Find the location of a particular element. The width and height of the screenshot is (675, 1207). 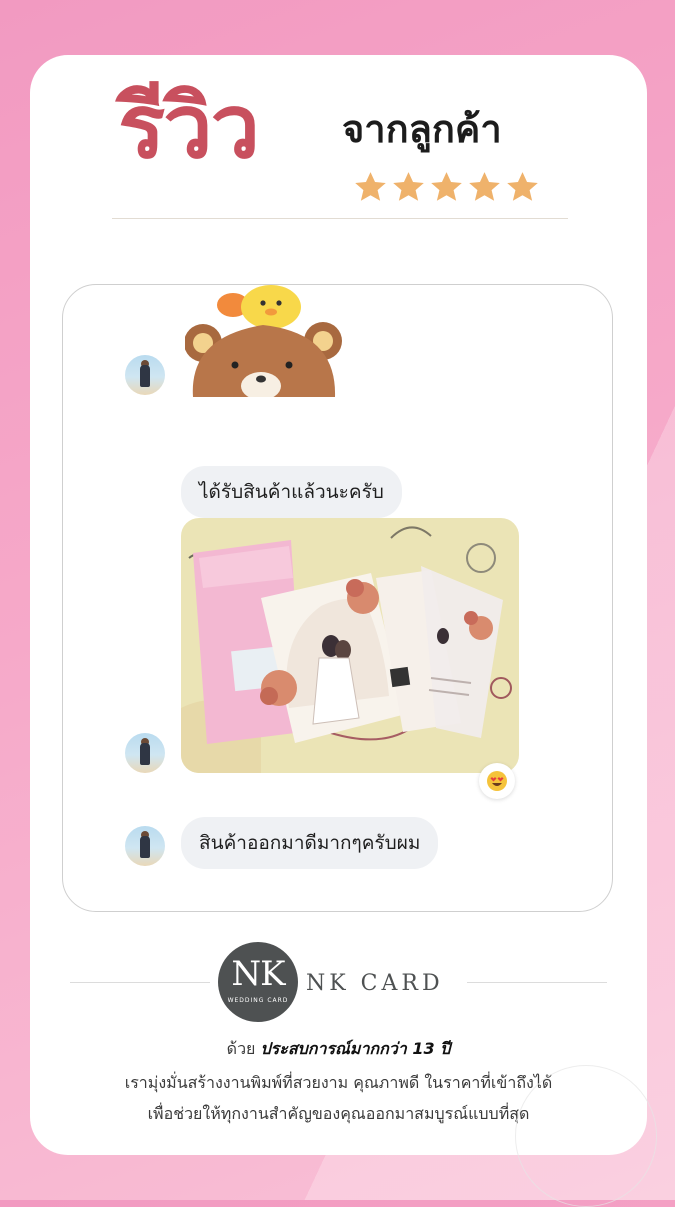

review-title: รีวิว is located at coordinates (189, 126).